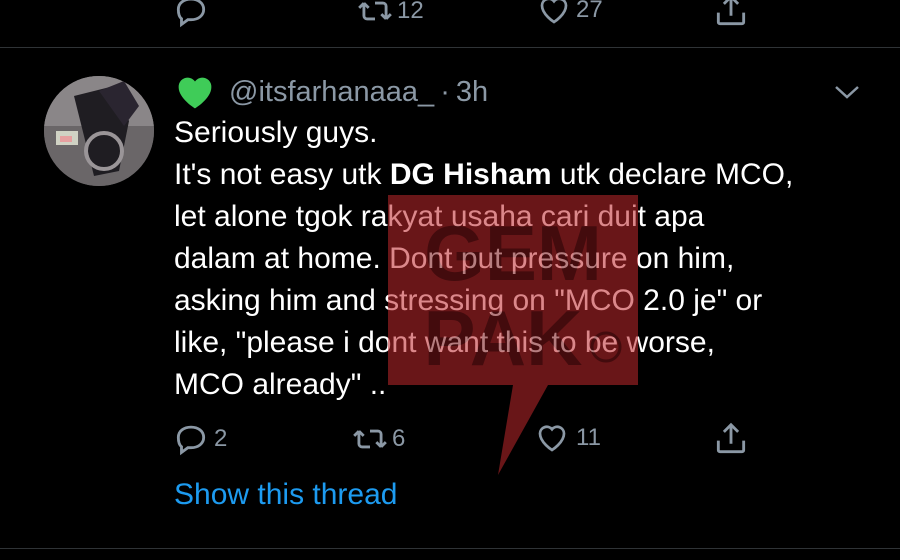 This screenshot has width=900, height=560. Describe the element at coordinates (282, 174) in the screenshot. I see `tweet-text-line2-pre: It's not easy utk` at that location.